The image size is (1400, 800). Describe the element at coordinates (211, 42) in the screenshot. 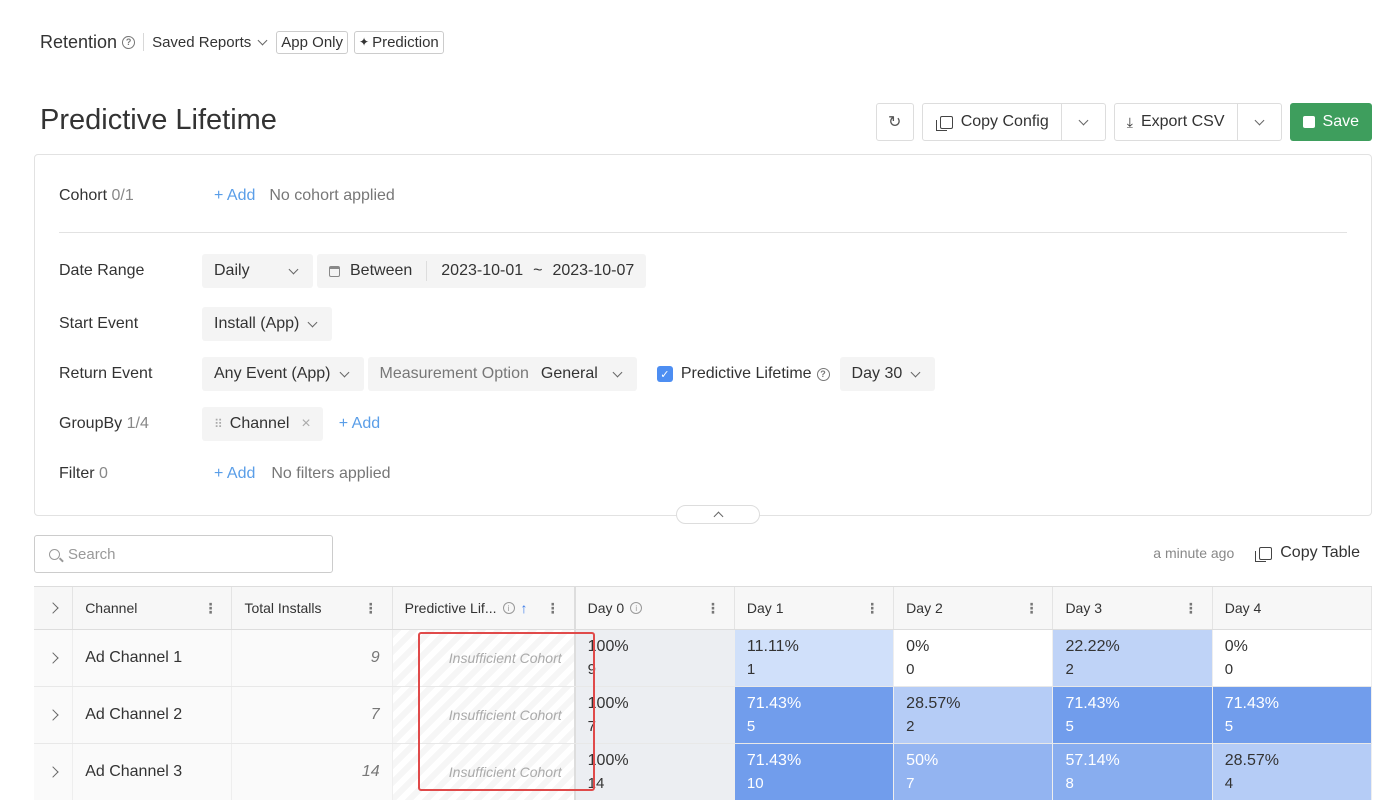

I see `saved-reports-dropdown: Saved Reports` at that location.